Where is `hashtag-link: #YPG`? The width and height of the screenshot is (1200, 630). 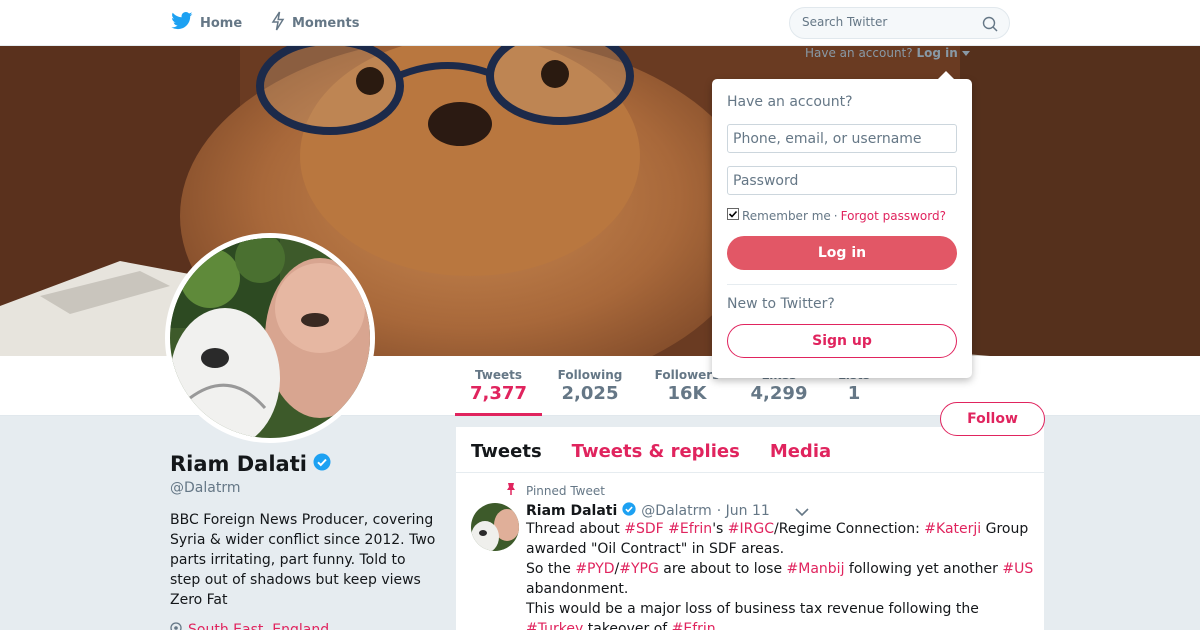
hashtag-link: #YPG is located at coordinates (639, 569).